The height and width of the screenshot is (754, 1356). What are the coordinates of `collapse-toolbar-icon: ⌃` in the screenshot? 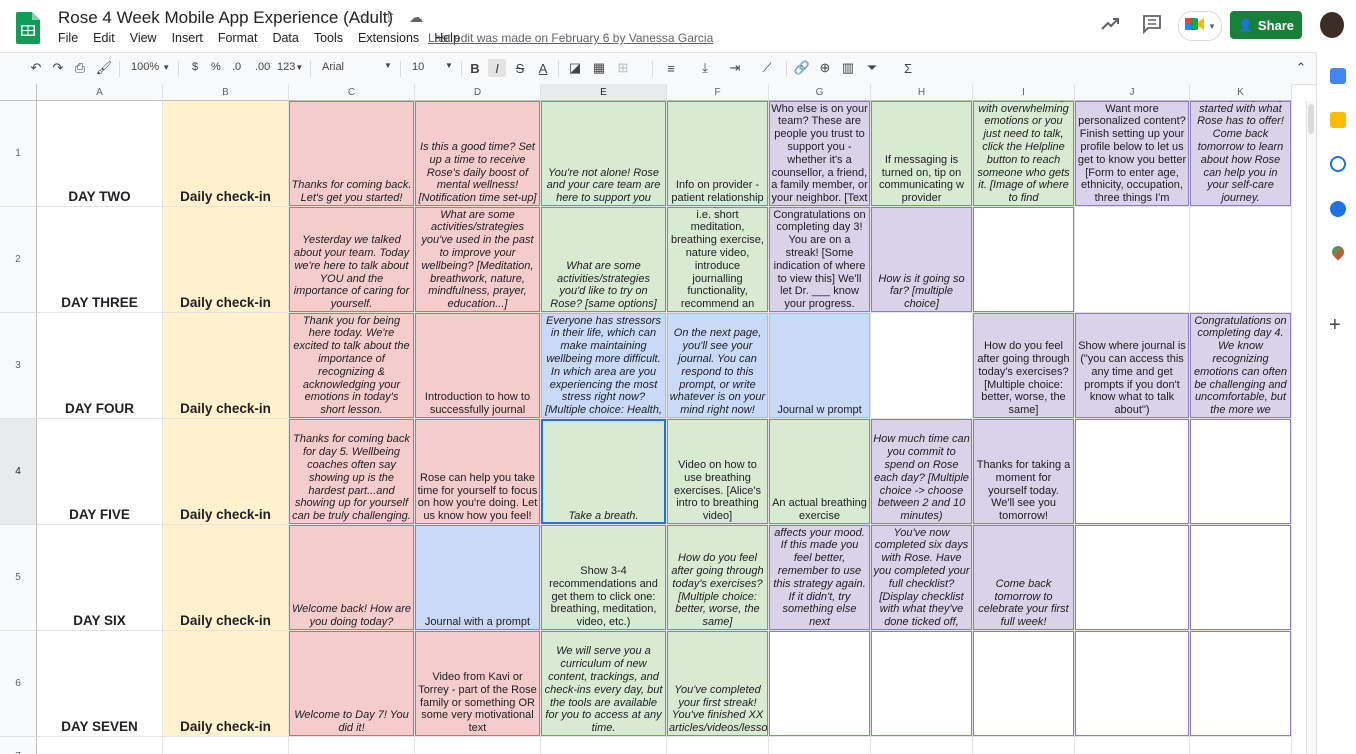 It's located at (1301, 68).